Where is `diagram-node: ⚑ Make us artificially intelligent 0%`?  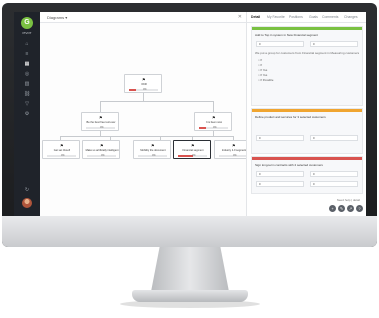
diagram-node: ⚑ Make us artificially intelligent 0% is located at coordinates (101, 149).